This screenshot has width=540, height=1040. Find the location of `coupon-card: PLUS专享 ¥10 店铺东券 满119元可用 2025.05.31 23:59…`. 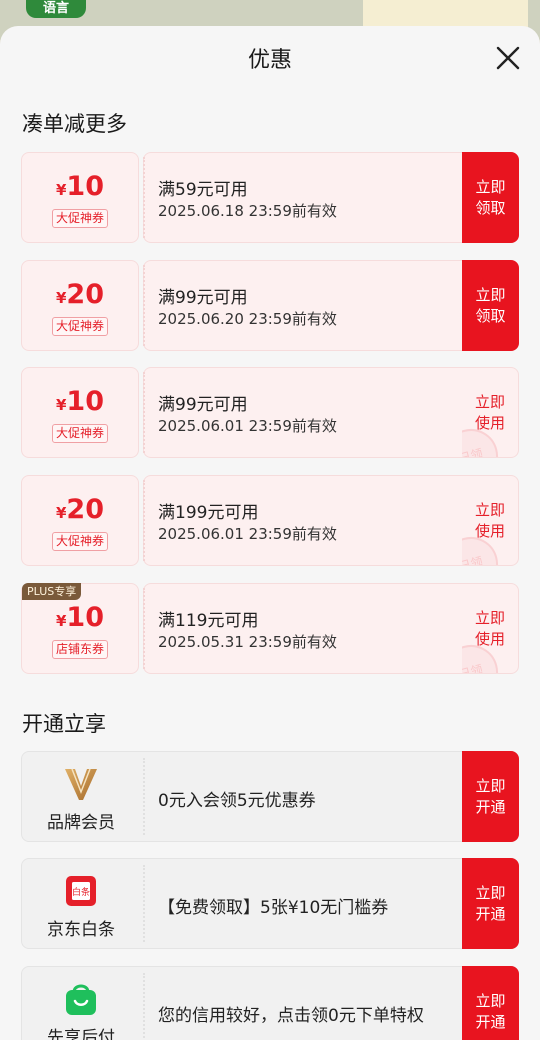

coupon-card: PLUS专享 ¥10 店铺东券 满119元可用 2025.05.31 23:59… is located at coordinates (270, 628).